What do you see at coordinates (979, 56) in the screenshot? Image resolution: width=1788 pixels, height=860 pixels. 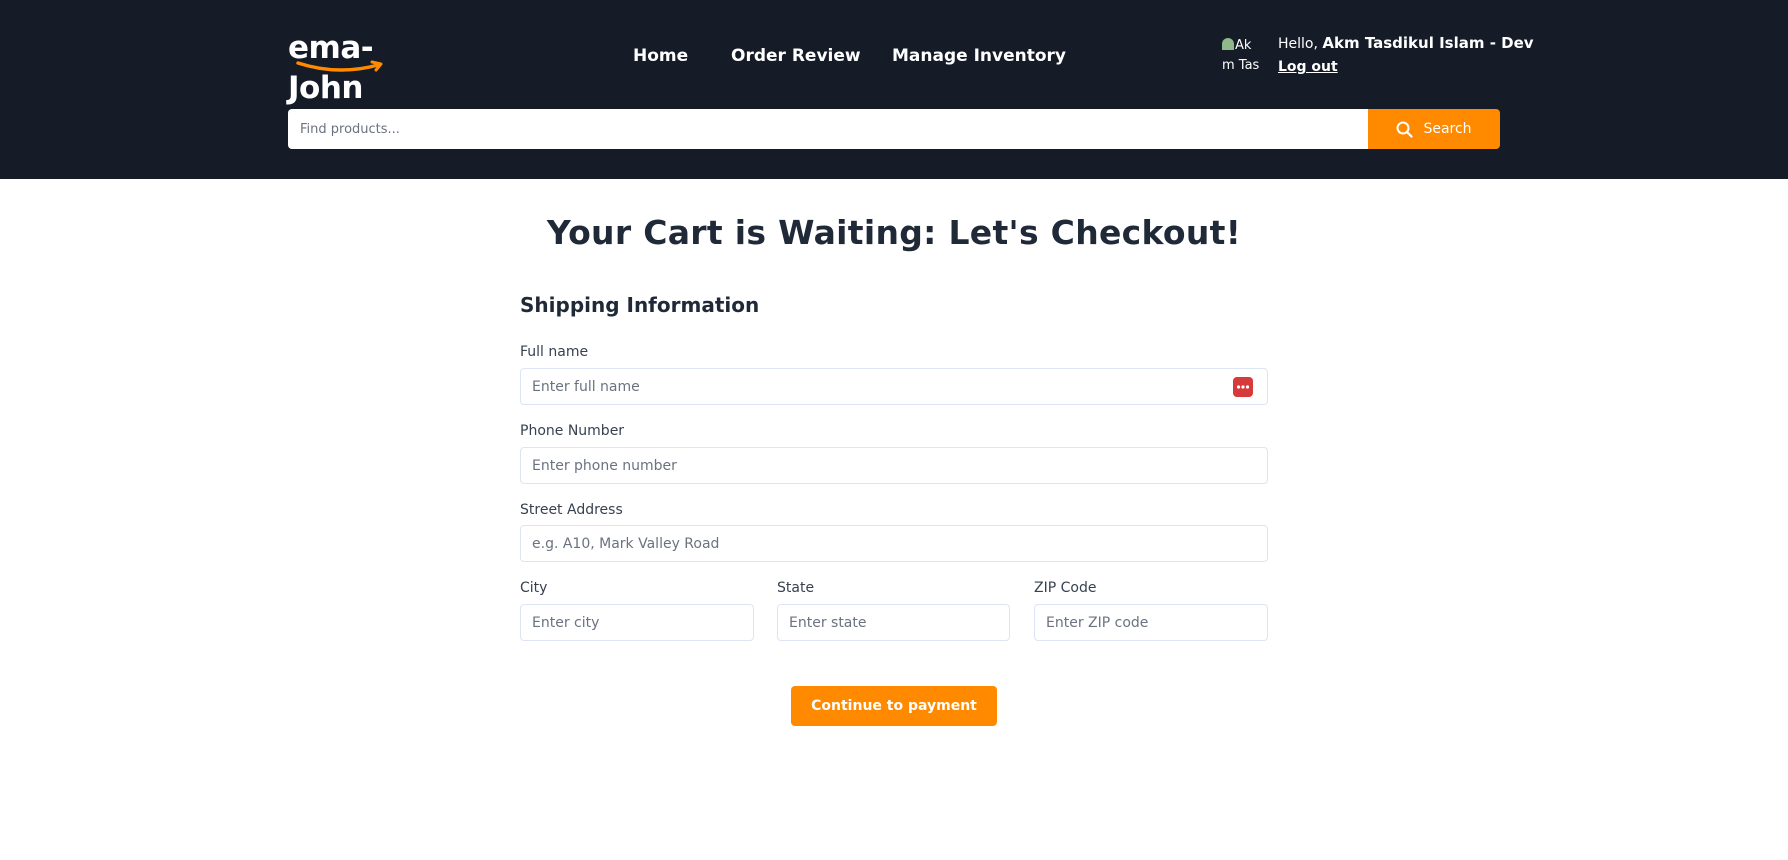 I see `nav-link-manage-inventory: Manage Inventory` at bounding box center [979, 56].